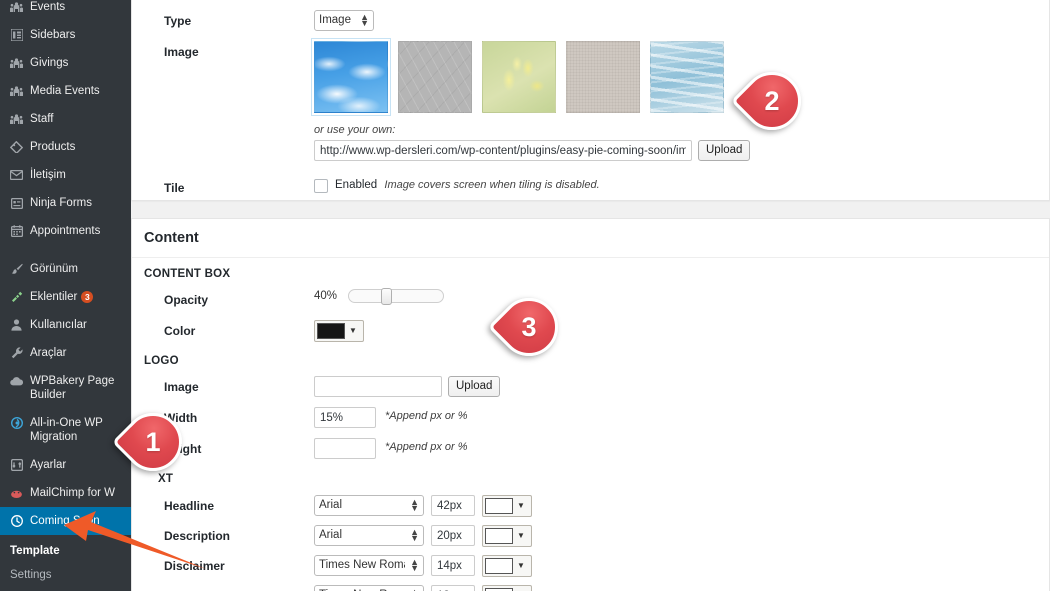 This screenshot has width=1050, height=591. I want to click on logo-image-input, so click(378, 386).